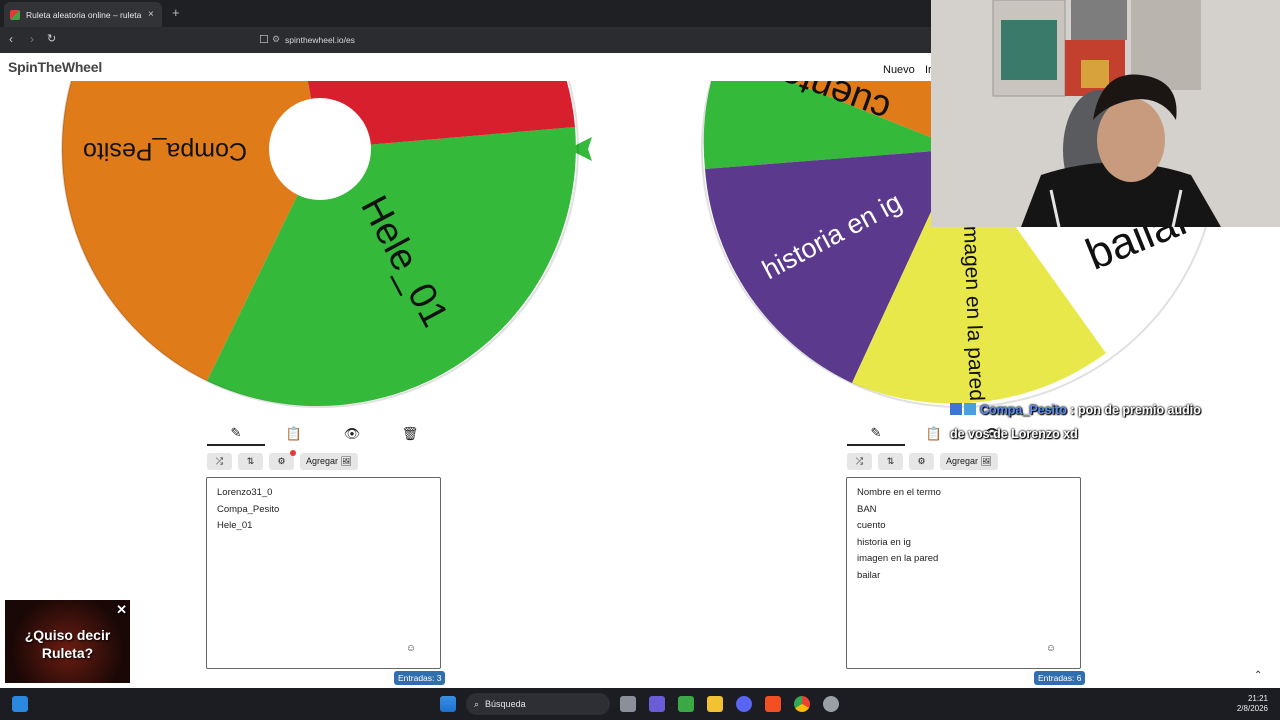 The image size is (1280, 720). What do you see at coordinates (1014, 434) in the screenshot?
I see `chat-text: de vos de Lorenzo xd` at bounding box center [1014, 434].